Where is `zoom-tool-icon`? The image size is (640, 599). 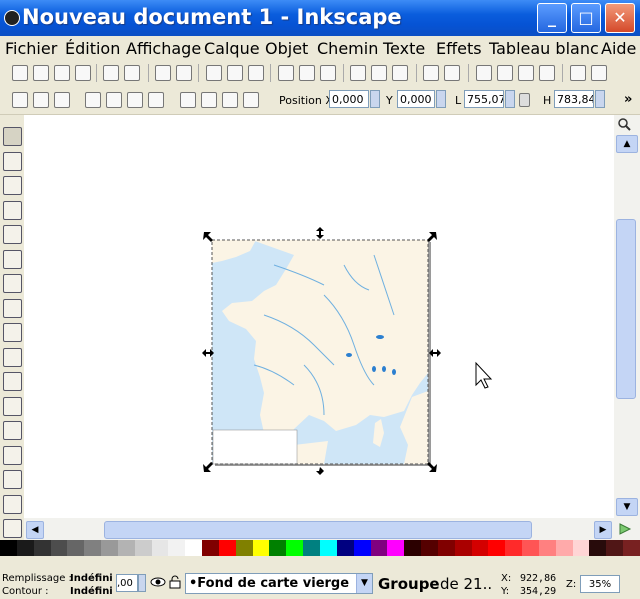 zoom-tool-icon is located at coordinates (12, 210).